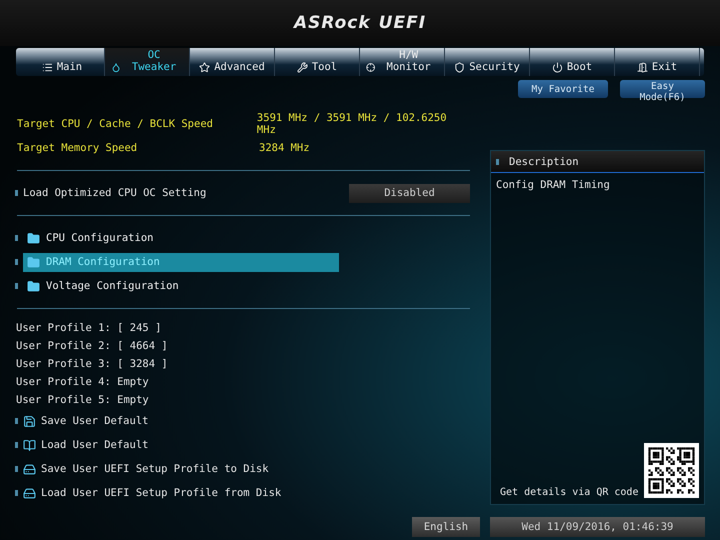 Image resolution: width=720 pixels, height=540 pixels. I want to click on droplet-icon, so click(116, 67).